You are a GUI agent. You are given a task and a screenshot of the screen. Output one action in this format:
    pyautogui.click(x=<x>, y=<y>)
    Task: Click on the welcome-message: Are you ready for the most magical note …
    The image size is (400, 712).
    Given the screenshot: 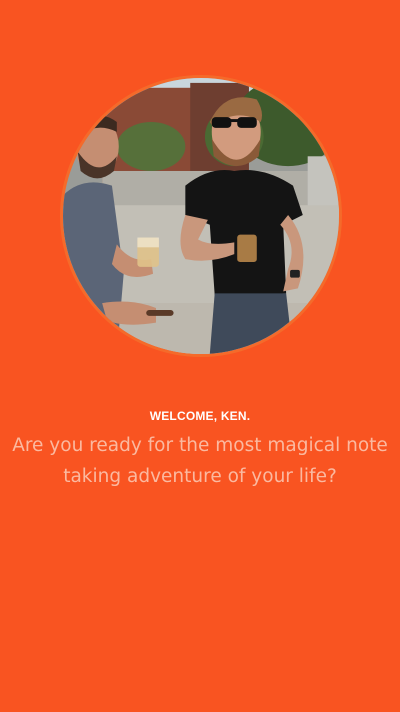 What is the action you would take?
    pyautogui.click(x=200, y=461)
    